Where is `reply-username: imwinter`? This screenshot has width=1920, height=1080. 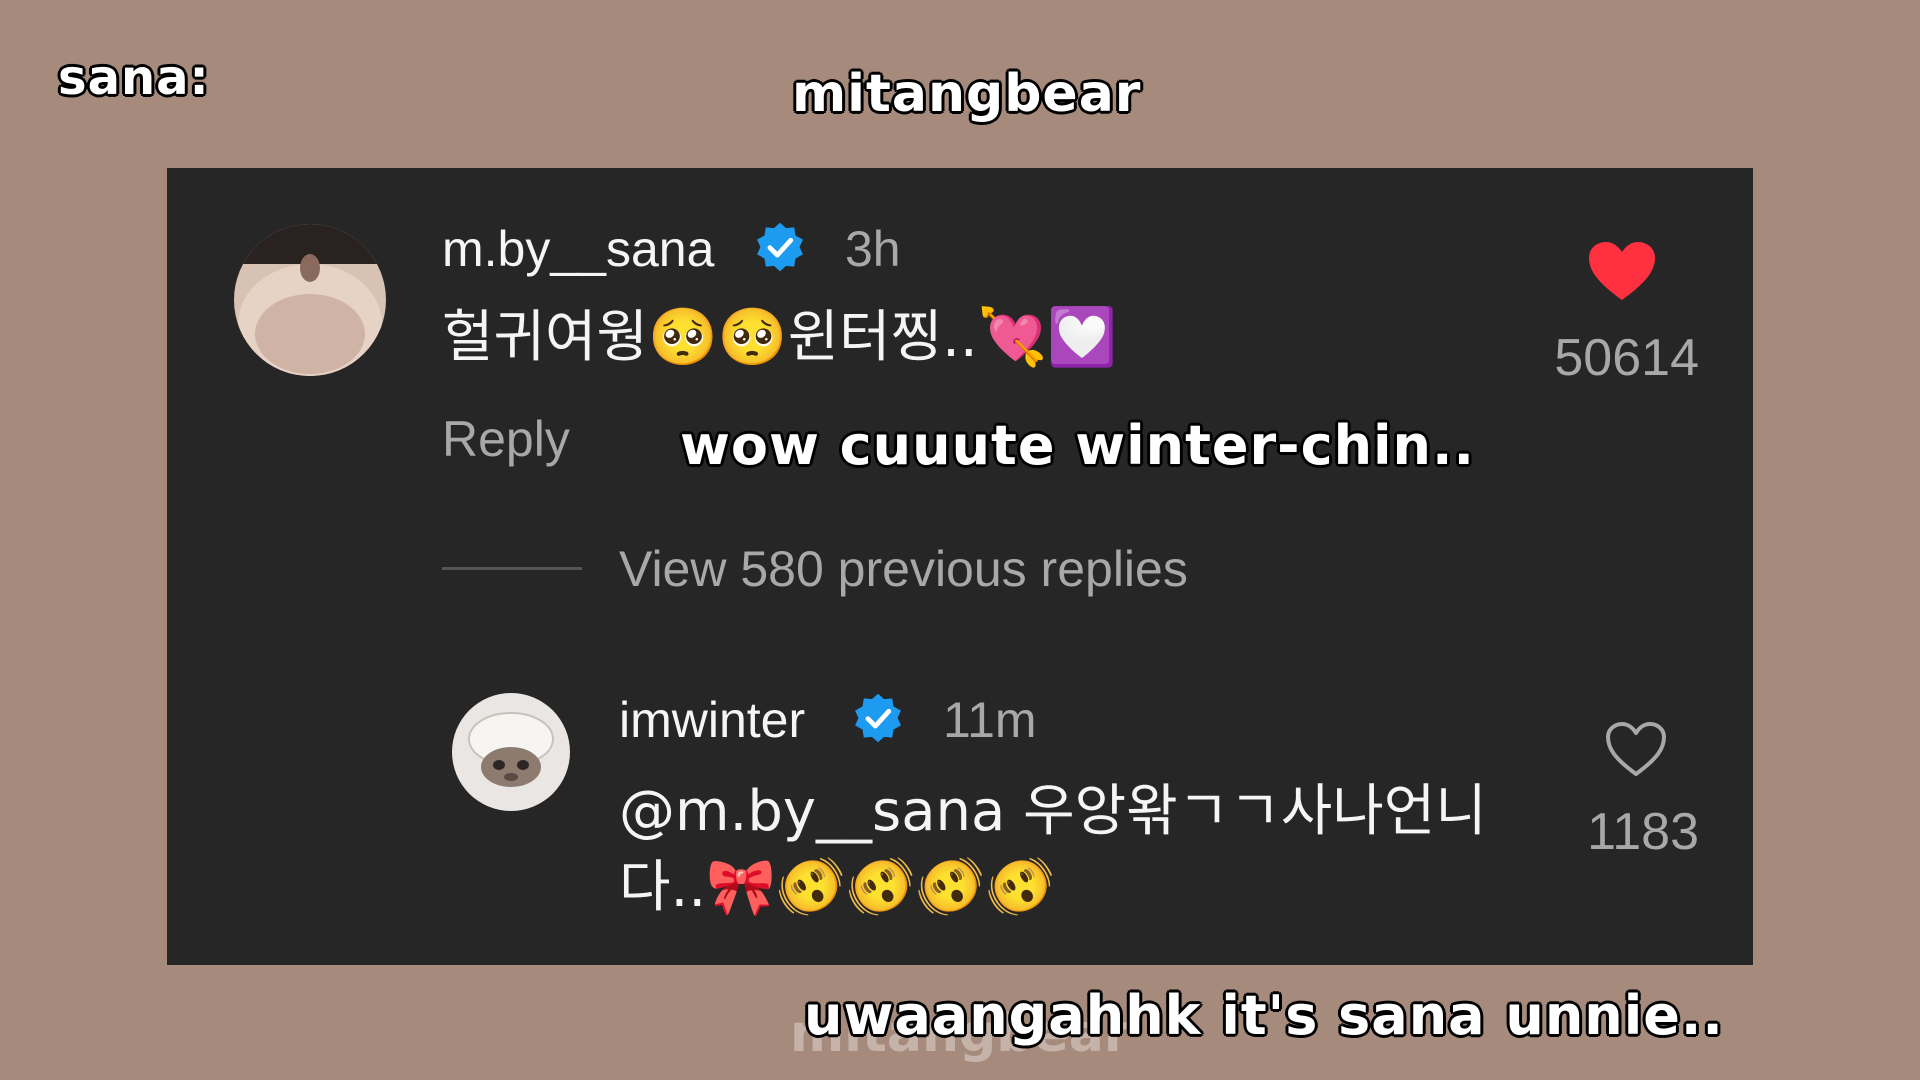
reply-username: imwinter is located at coordinates (712, 720).